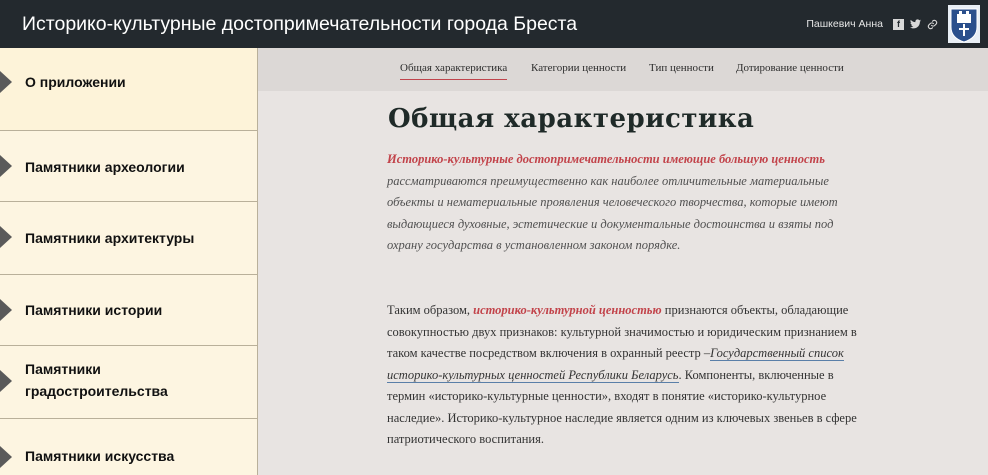 This screenshot has width=988, height=475. What do you see at coordinates (571, 119) in the screenshot?
I see `page-title: Общая характеристика` at bounding box center [571, 119].